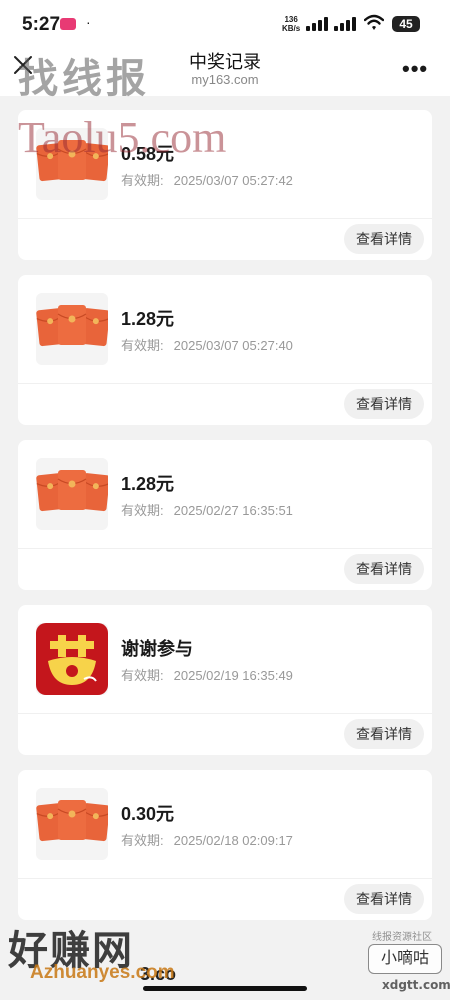  Describe the element at coordinates (233, 180) in the screenshot. I see `validity-time: 2025/03/07 05:27:42` at that location.